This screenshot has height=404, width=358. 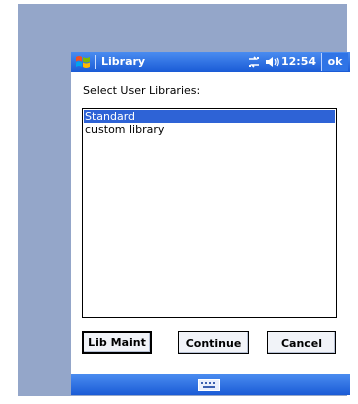 I want to click on menu-bar, so click(x=210, y=384).